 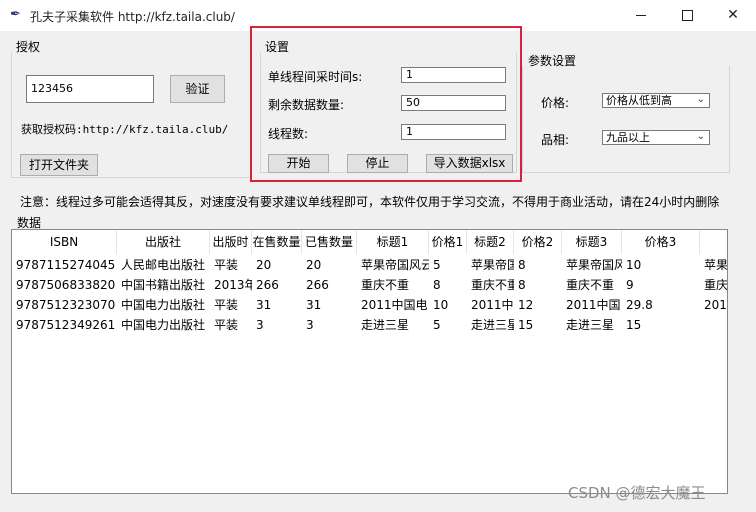 What do you see at coordinates (59, 165) in the screenshot?
I see `open-folder-button: 打开文件夹` at bounding box center [59, 165].